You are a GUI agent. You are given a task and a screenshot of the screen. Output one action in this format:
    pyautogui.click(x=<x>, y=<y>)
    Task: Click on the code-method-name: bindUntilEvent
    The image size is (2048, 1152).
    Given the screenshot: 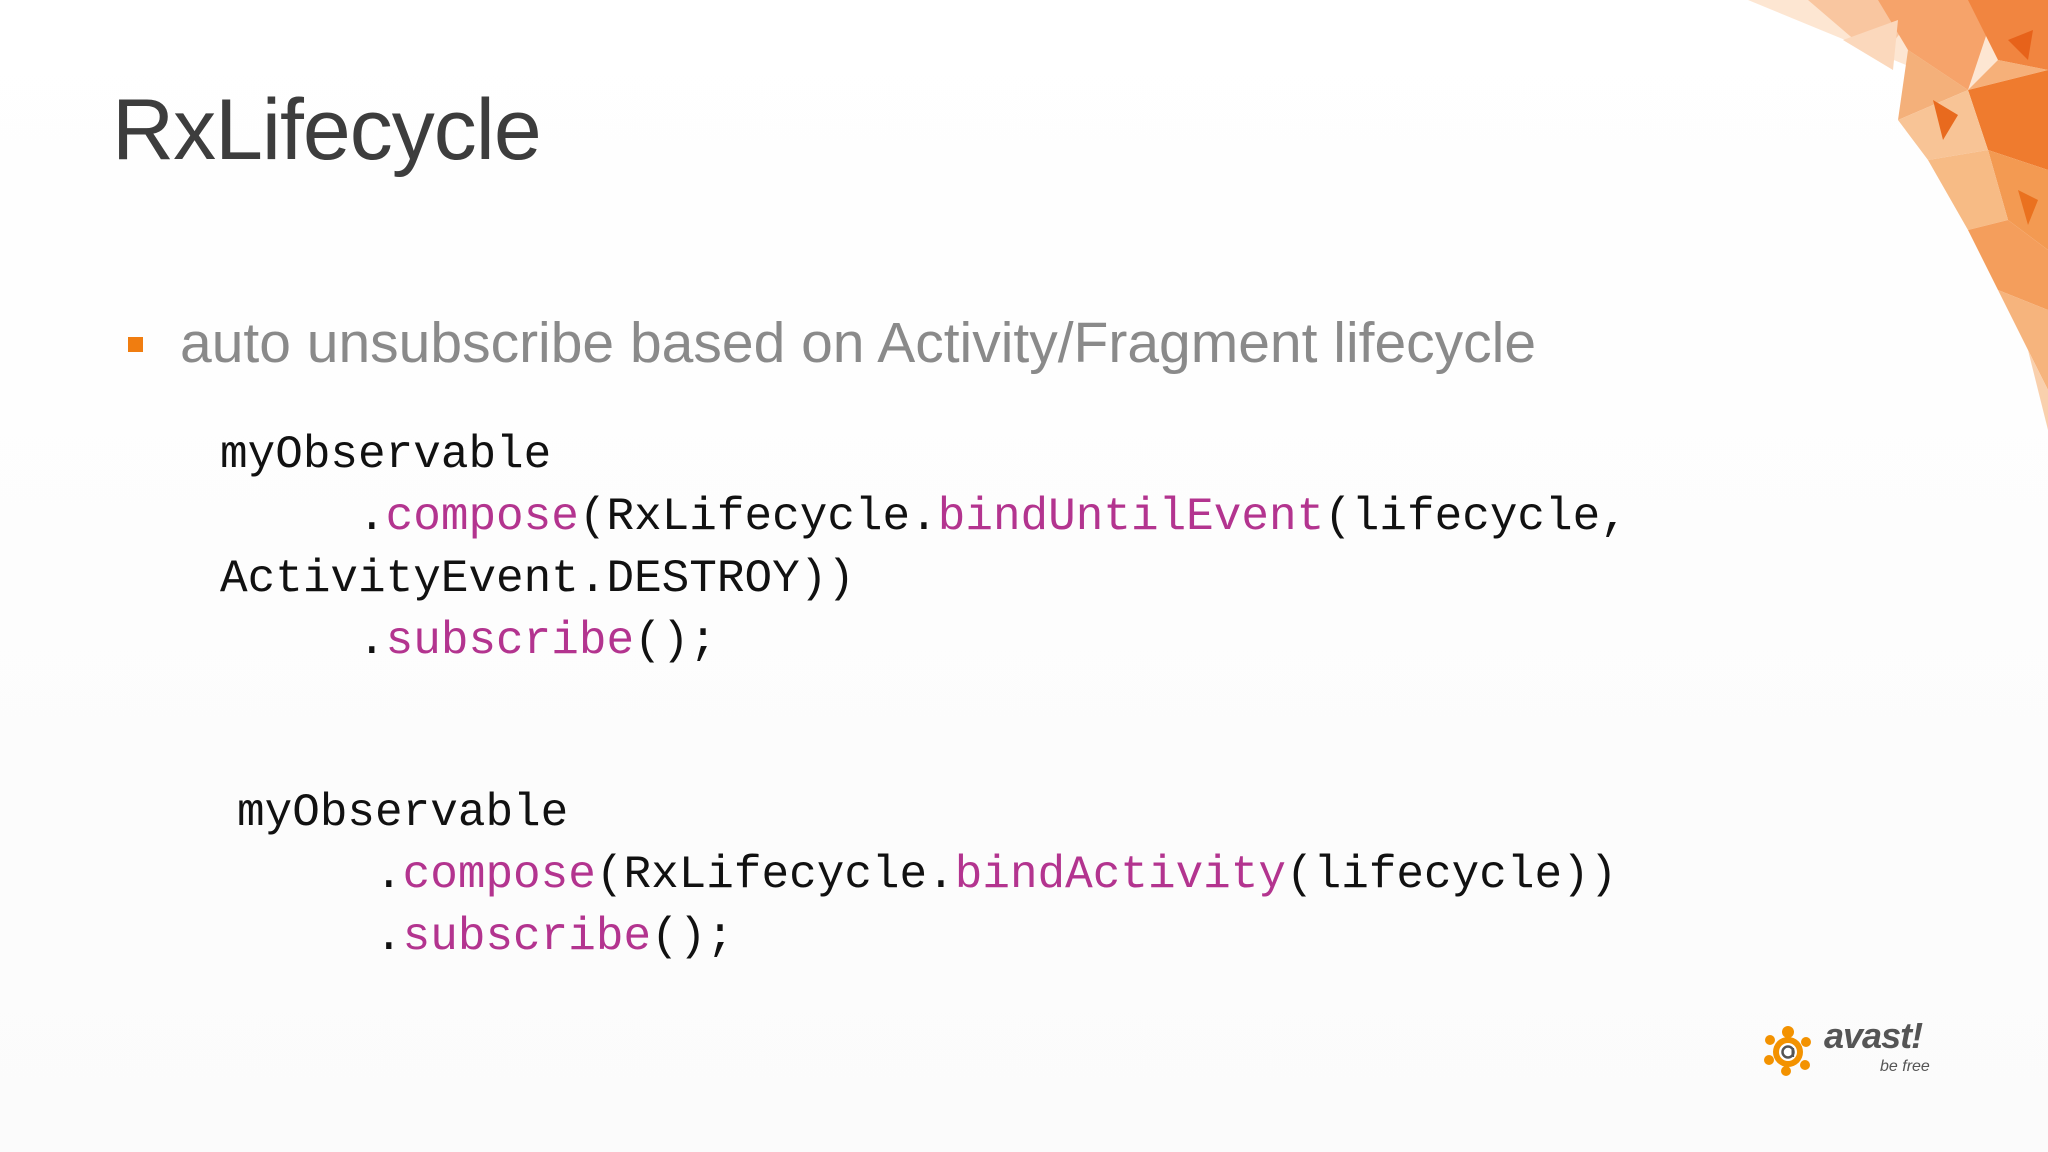 What is the action you would take?
    pyautogui.click(x=1131, y=517)
    